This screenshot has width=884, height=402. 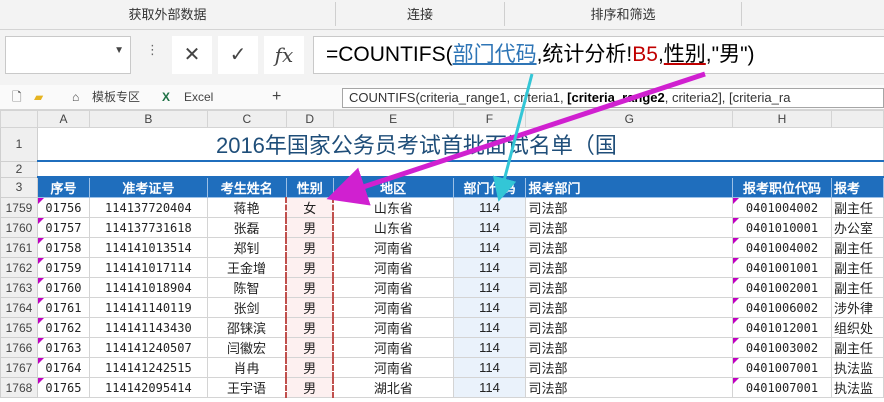 I want to click on table-cell: 0401012001, so click(x=782, y=327).